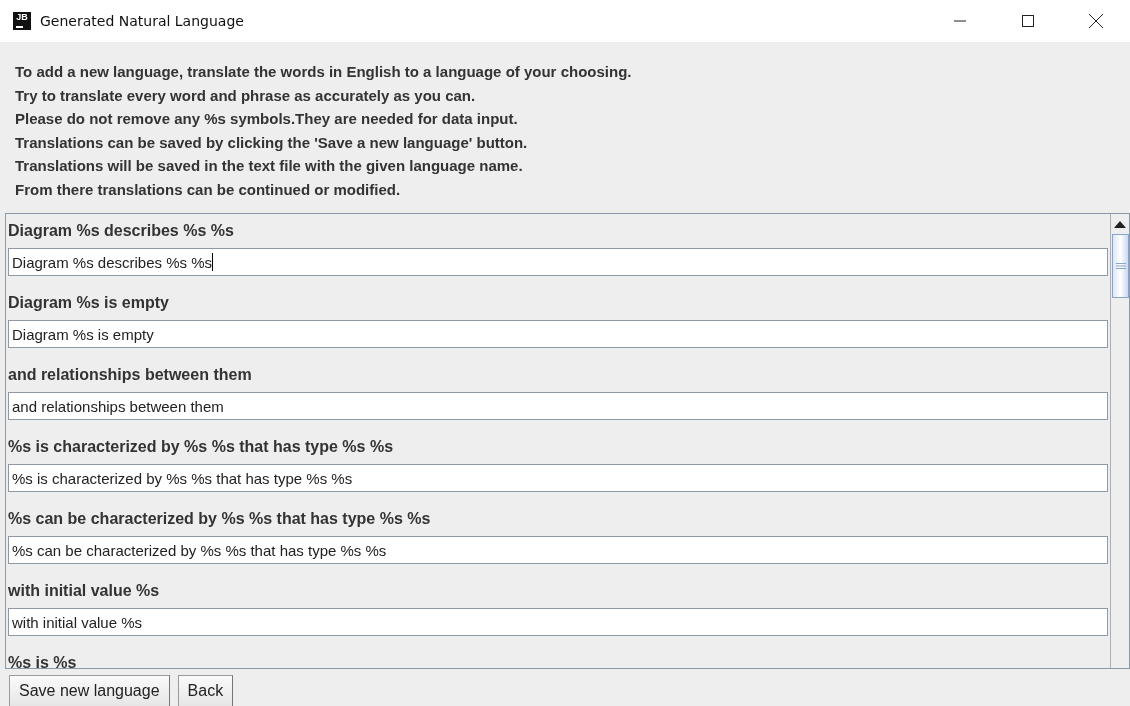 This screenshot has width=1130, height=706. Describe the element at coordinates (220, 519) in the screenshot. I see `phrase-label: %s can be characterized by %s %s that has type %s %s` at that location.